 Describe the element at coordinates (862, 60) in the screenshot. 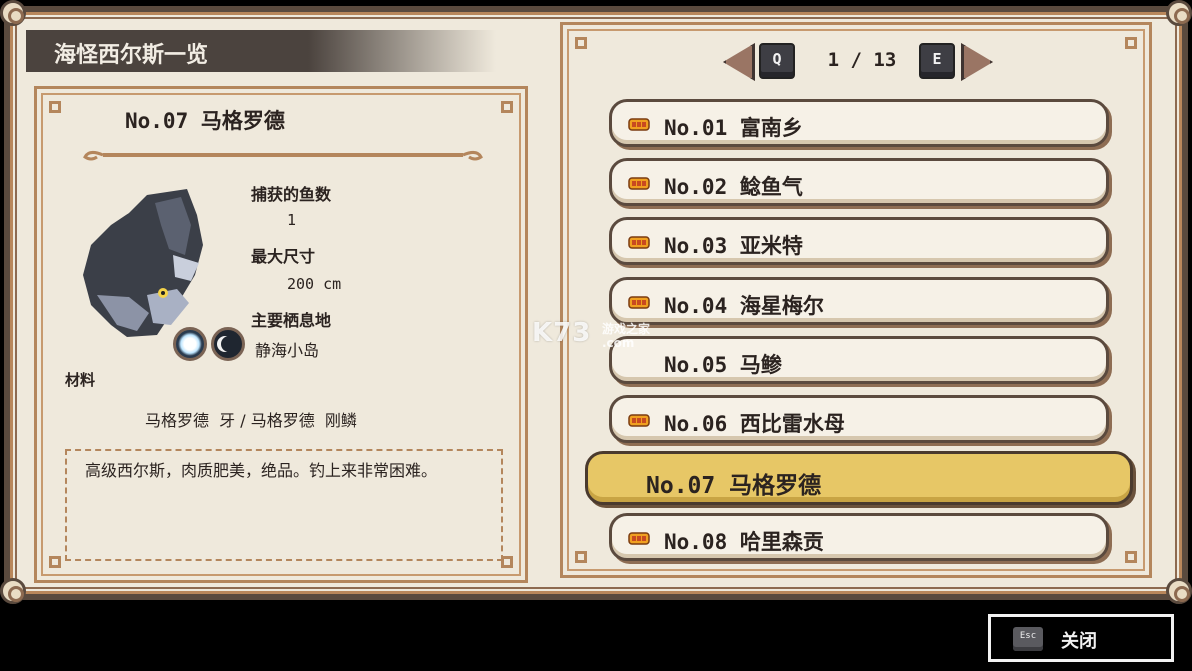

I see `page-indicator: 1 / 13` at that location.